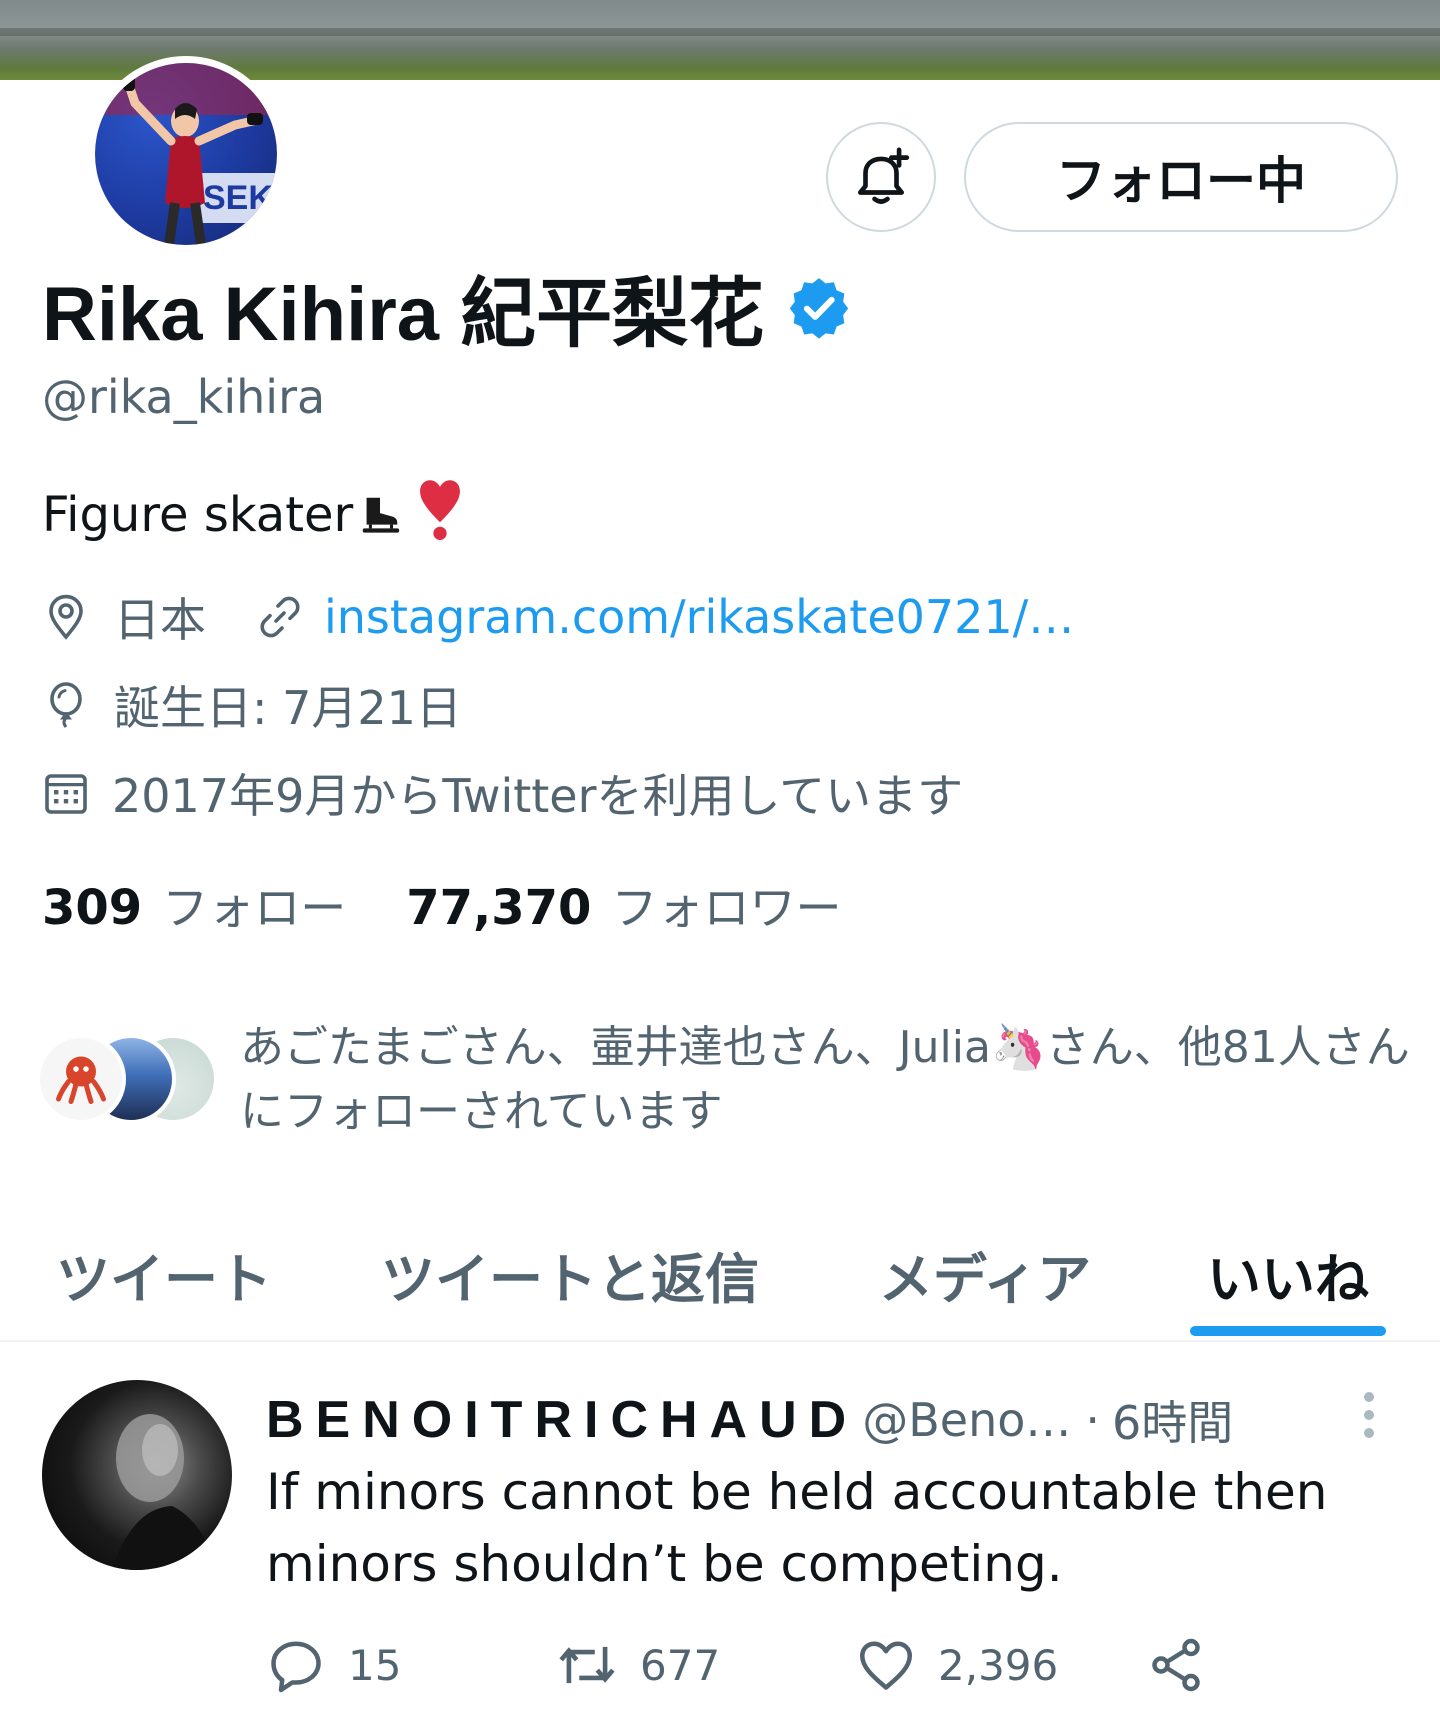  I want to click on tab-tweets: ツイート, so click(164, 1274).